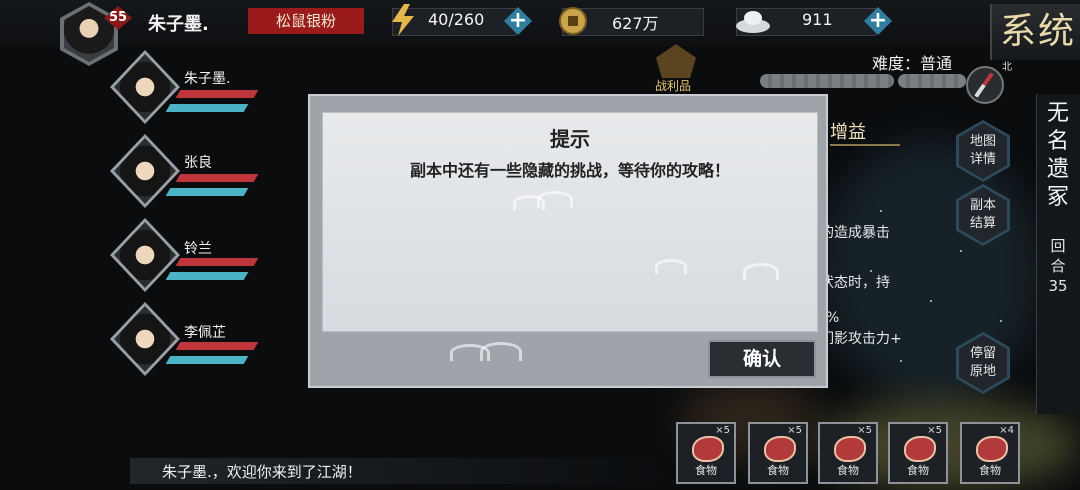  I want to click on chat-message: 朱子墨.，欢迎你来到了江湖！, so click(262, 472).